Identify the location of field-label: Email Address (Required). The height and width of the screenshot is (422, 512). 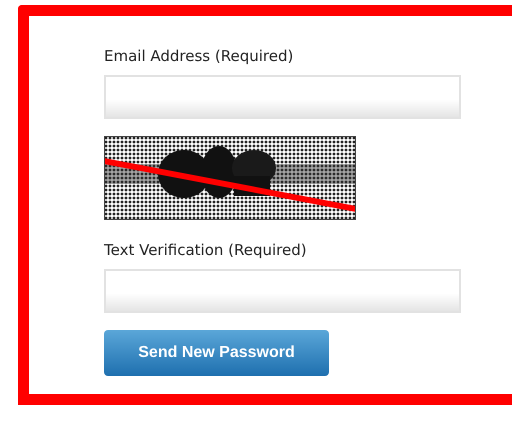
(199, 56).